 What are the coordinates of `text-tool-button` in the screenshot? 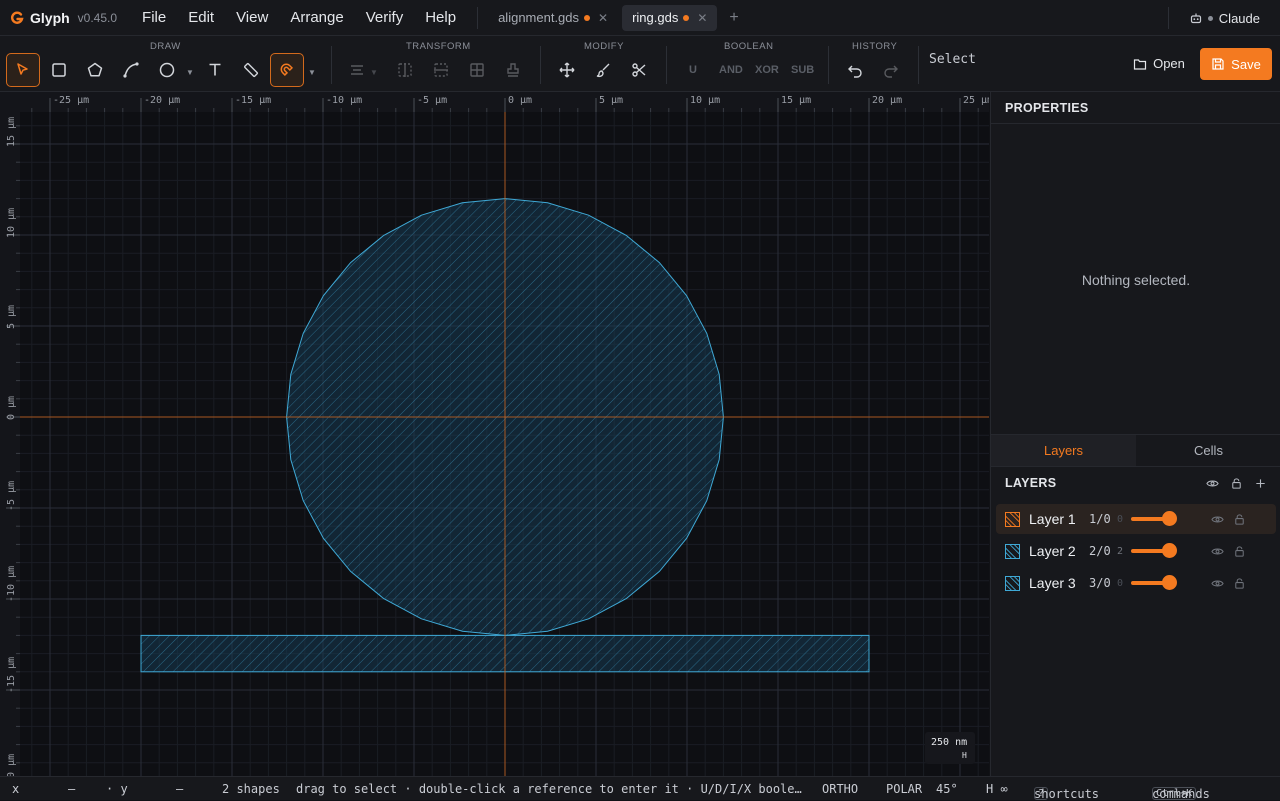 It's located at (215, 70).